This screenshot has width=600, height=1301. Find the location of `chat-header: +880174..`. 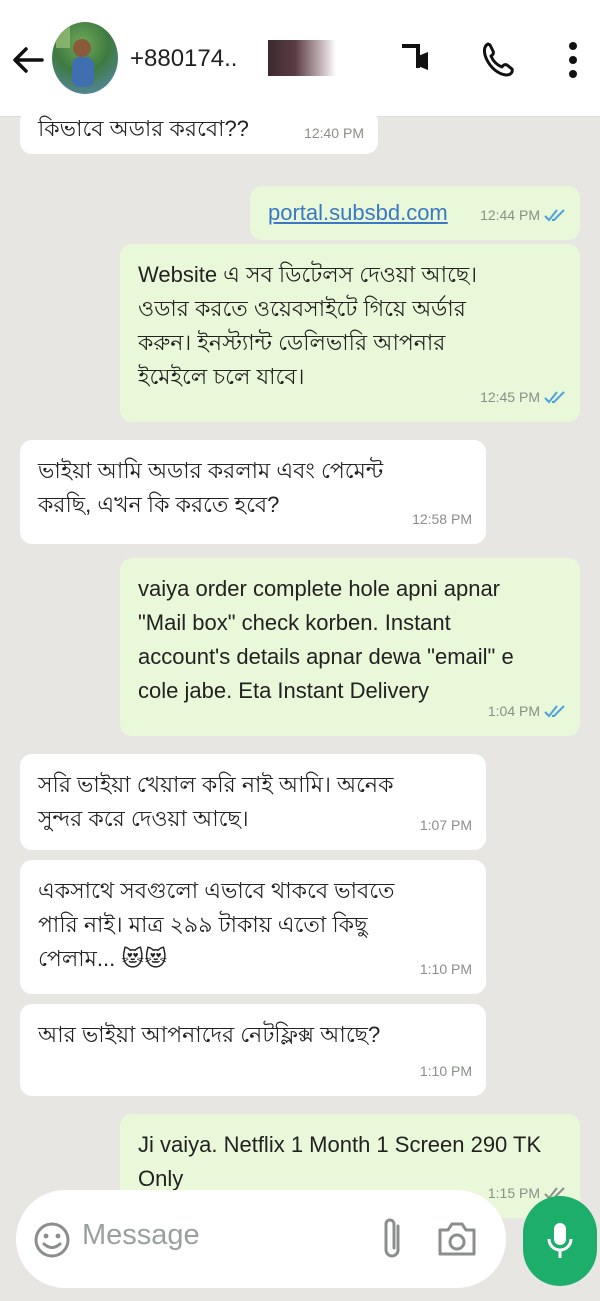

chat-header: +880174.. is located at coordinates (300, 58).